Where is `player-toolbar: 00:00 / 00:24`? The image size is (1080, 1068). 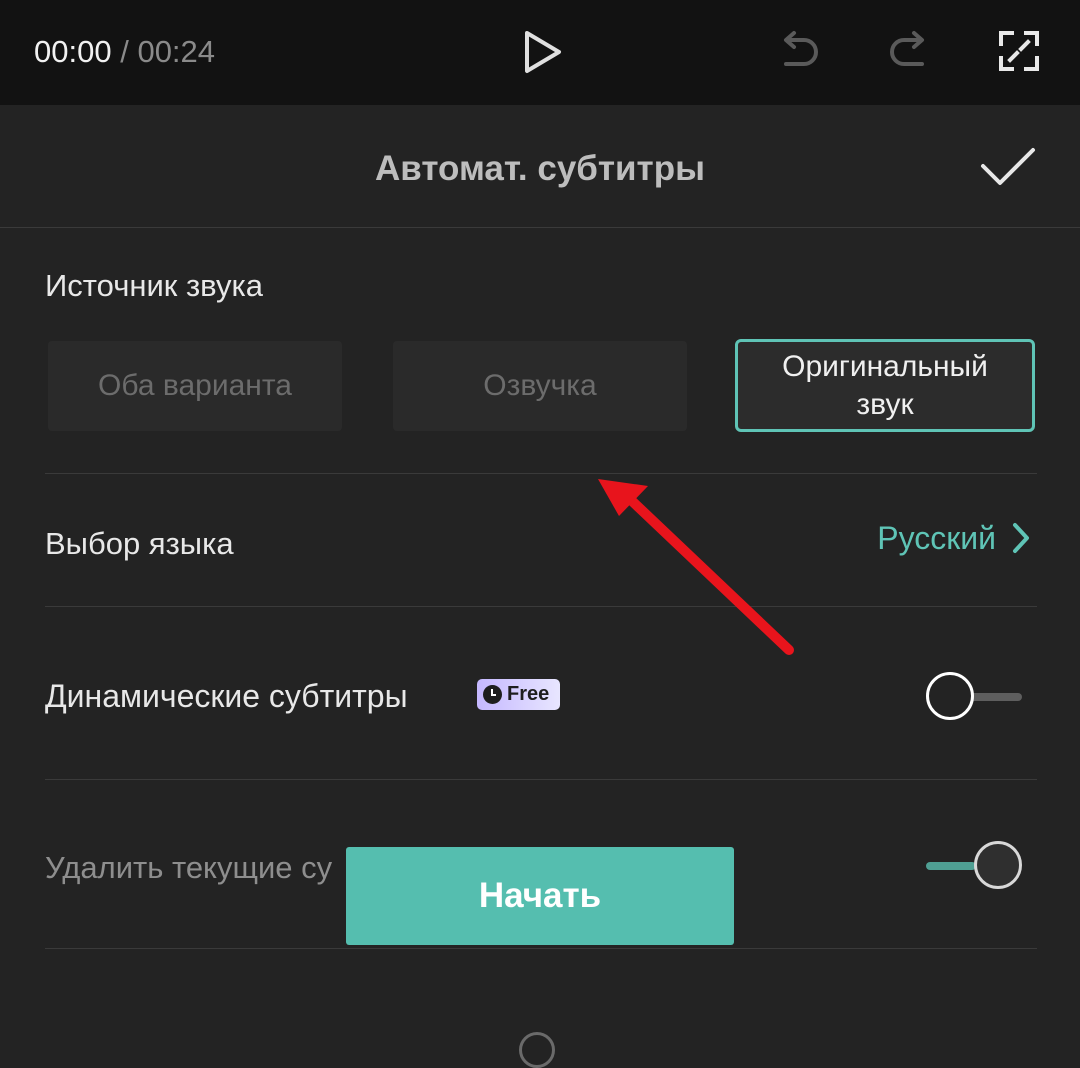
player-toolbar: 00:00 / 00:24 is located at coordinates (540, 52).